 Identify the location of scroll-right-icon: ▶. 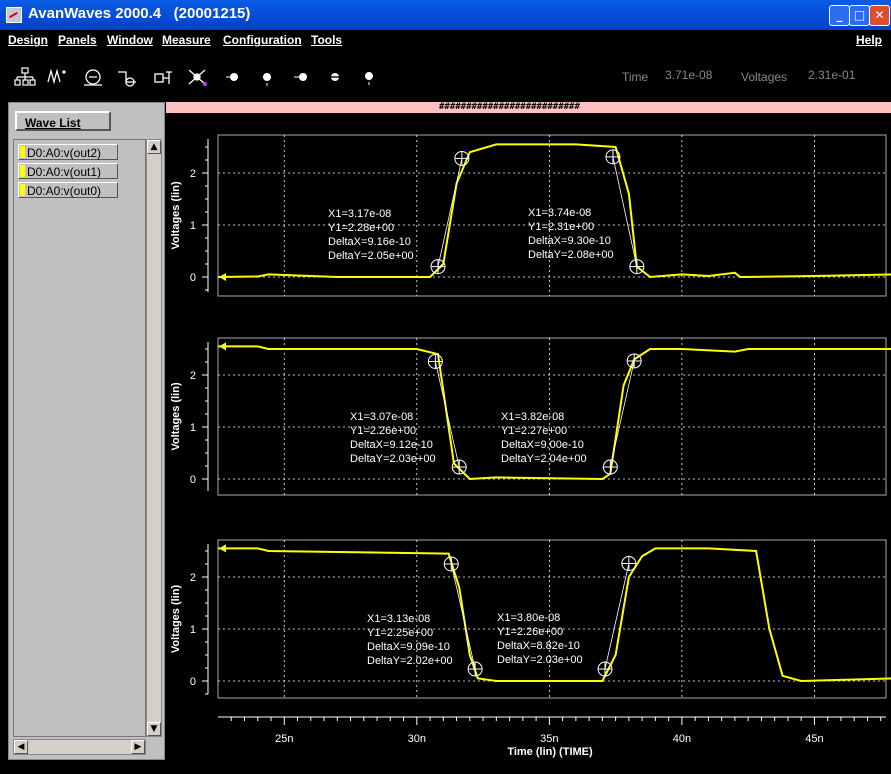
(138, 747).